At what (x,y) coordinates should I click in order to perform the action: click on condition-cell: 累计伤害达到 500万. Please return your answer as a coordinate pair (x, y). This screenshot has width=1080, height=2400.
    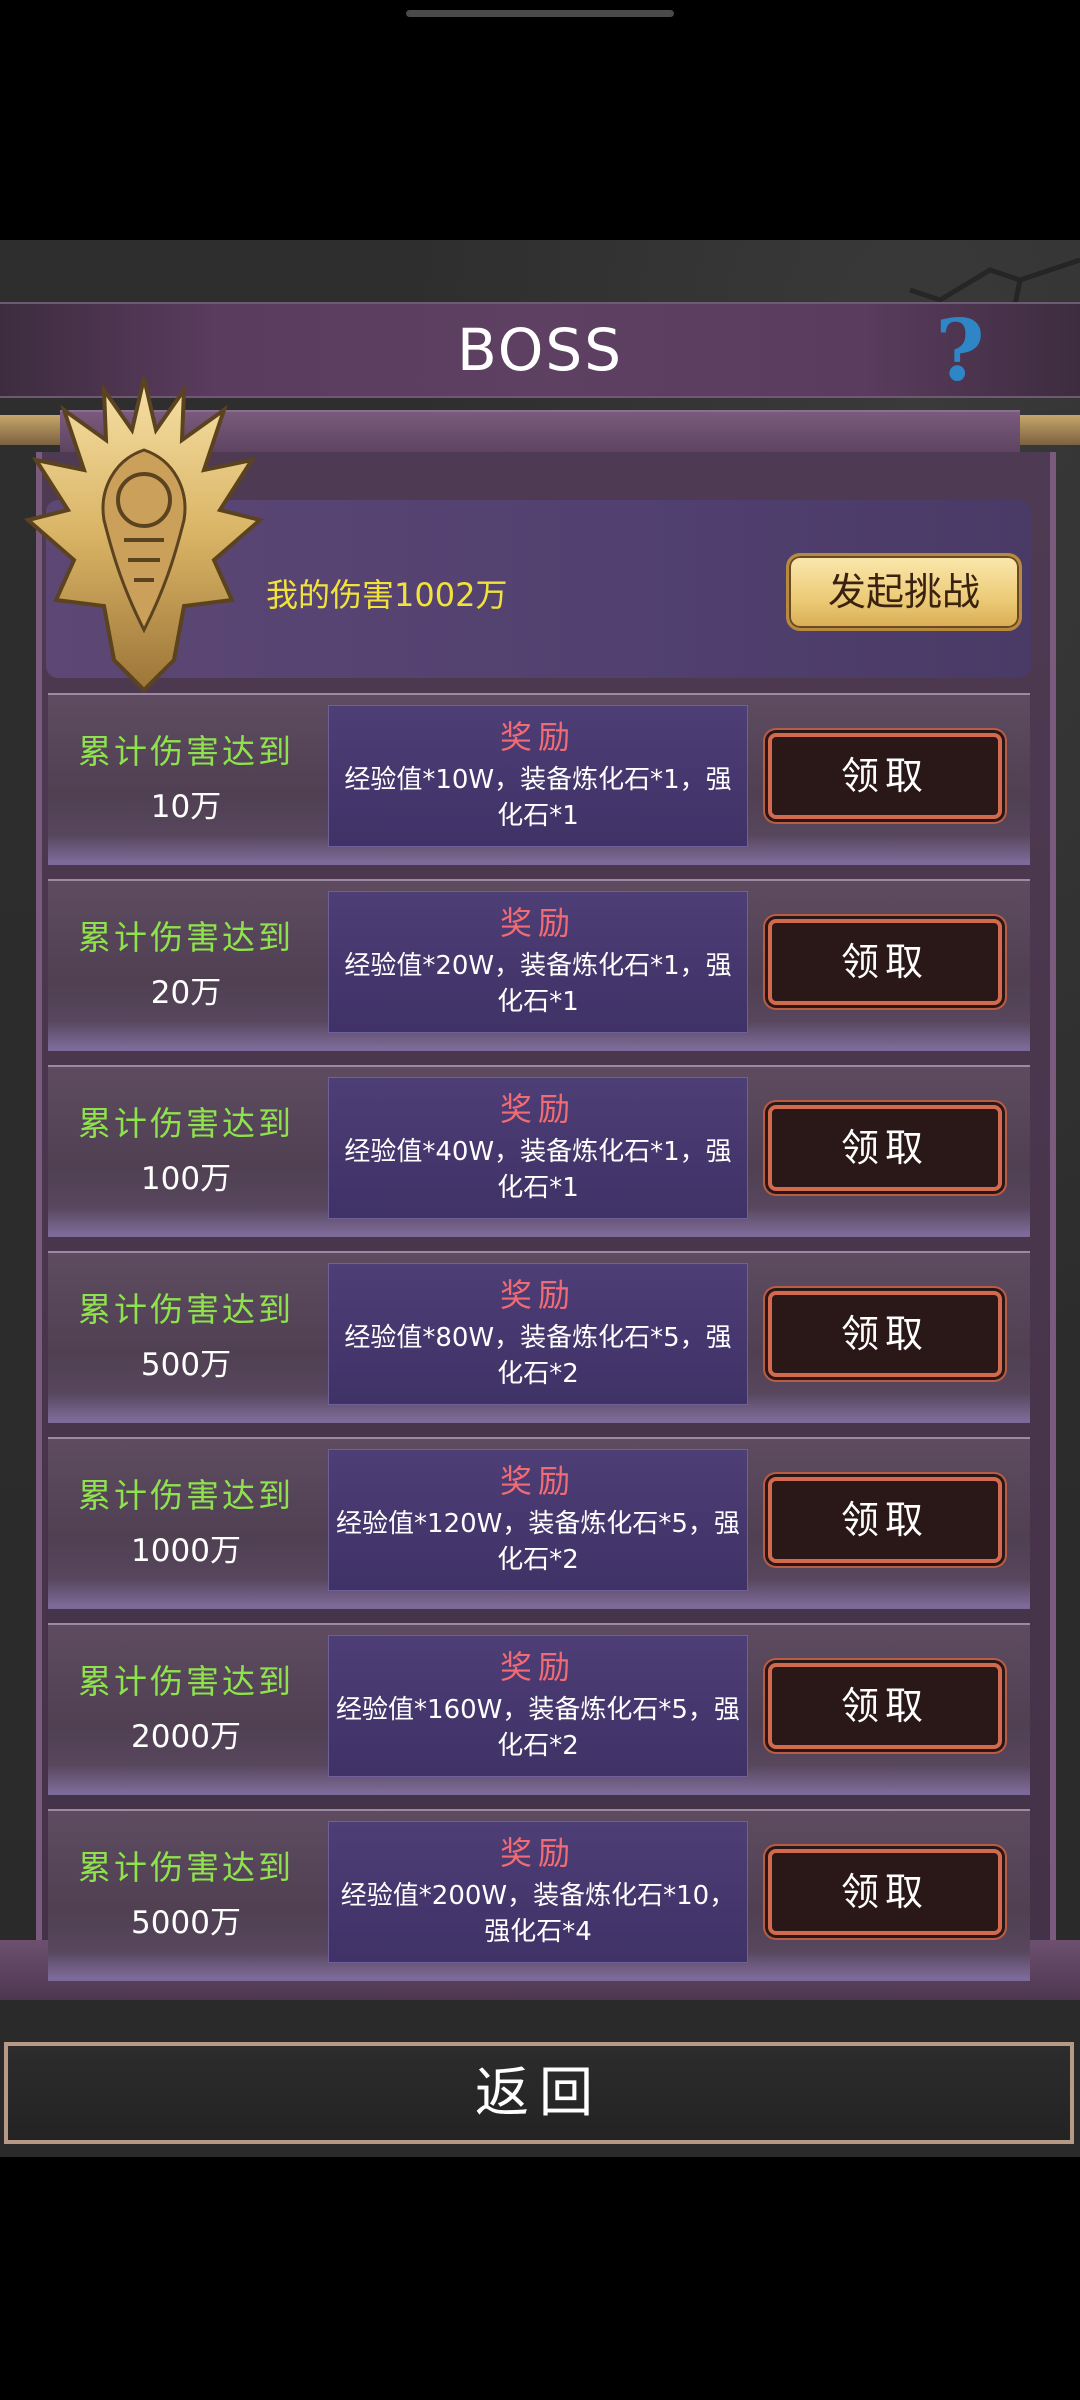
    Looking at the image, I should click on (186, 1336).